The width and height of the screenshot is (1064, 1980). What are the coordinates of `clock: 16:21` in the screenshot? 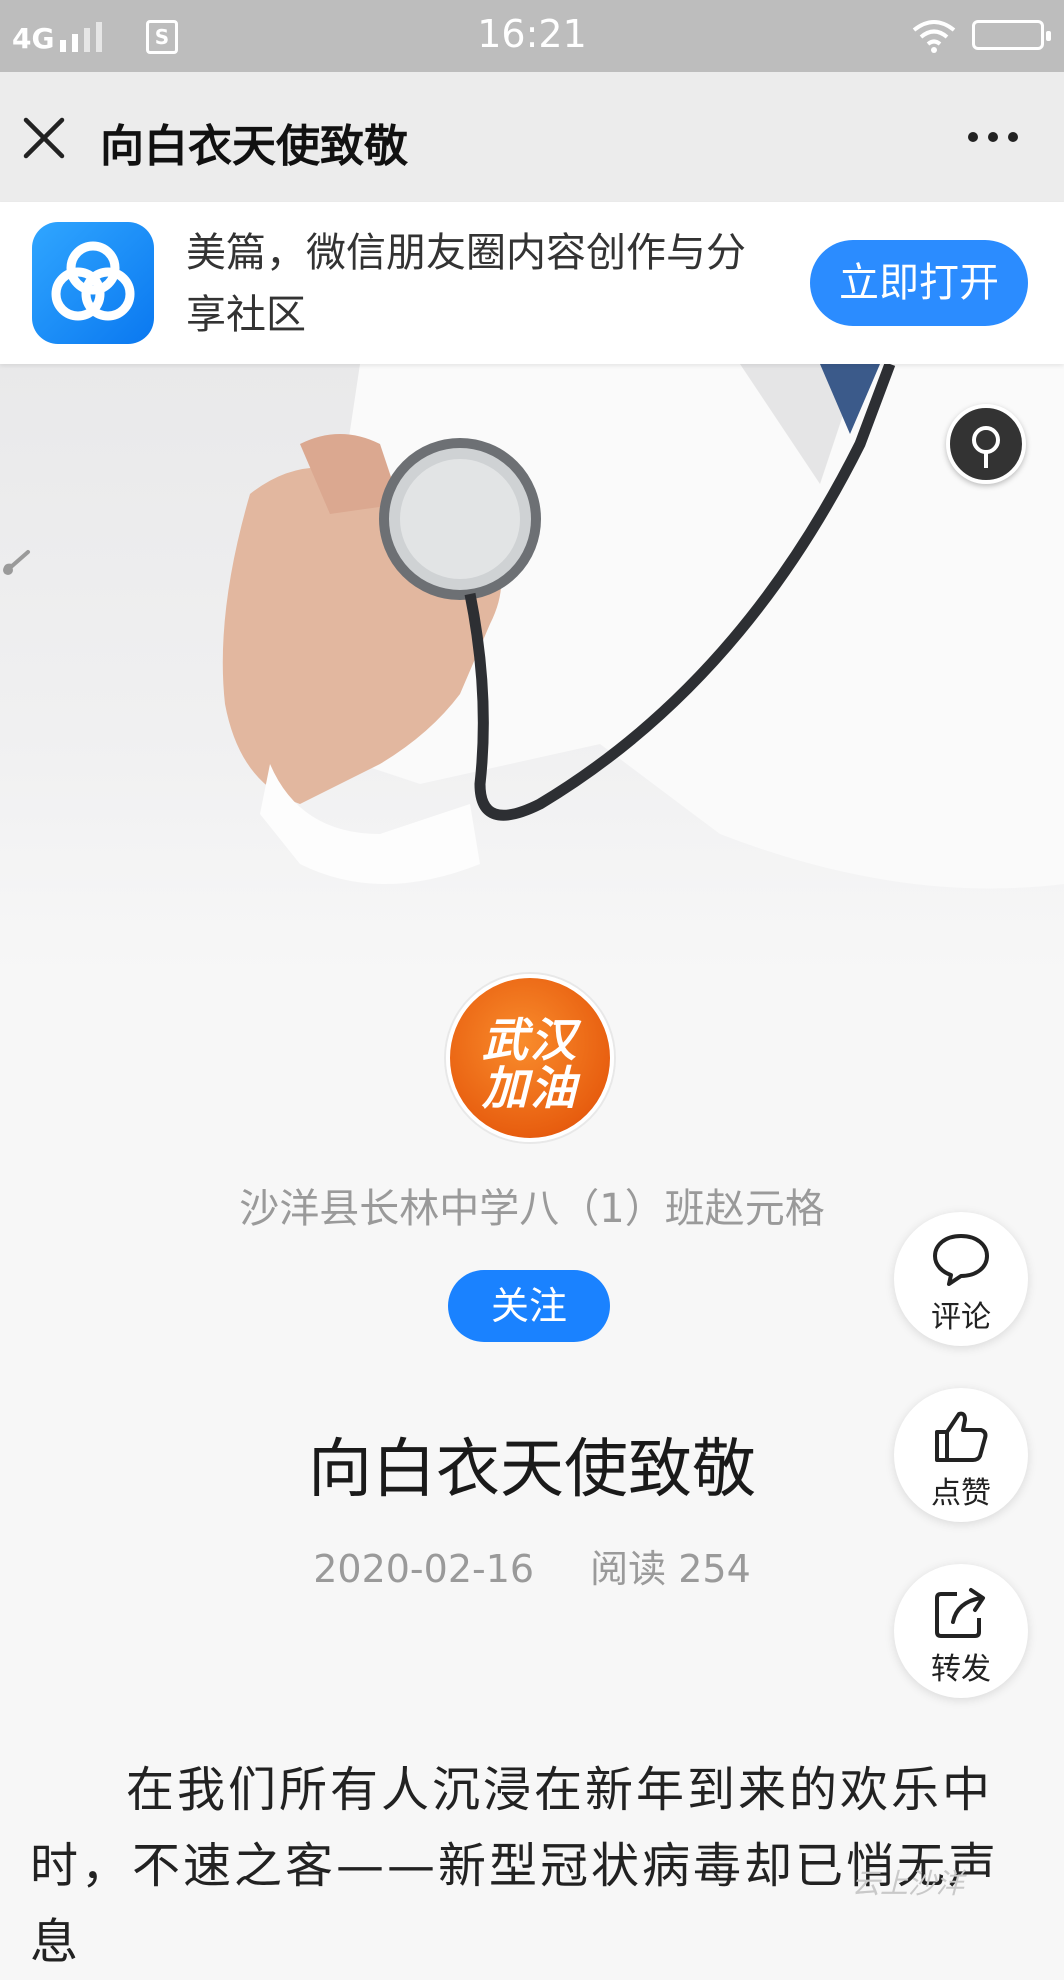 It's located at (532, 34).